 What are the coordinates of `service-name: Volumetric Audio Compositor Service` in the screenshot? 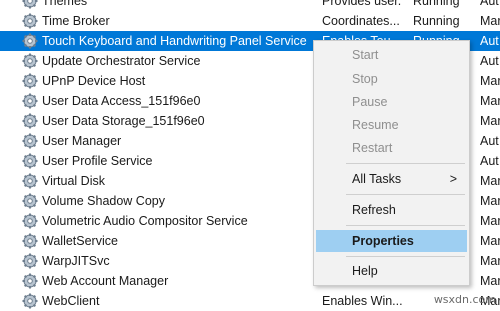 It's located at (145, 221).